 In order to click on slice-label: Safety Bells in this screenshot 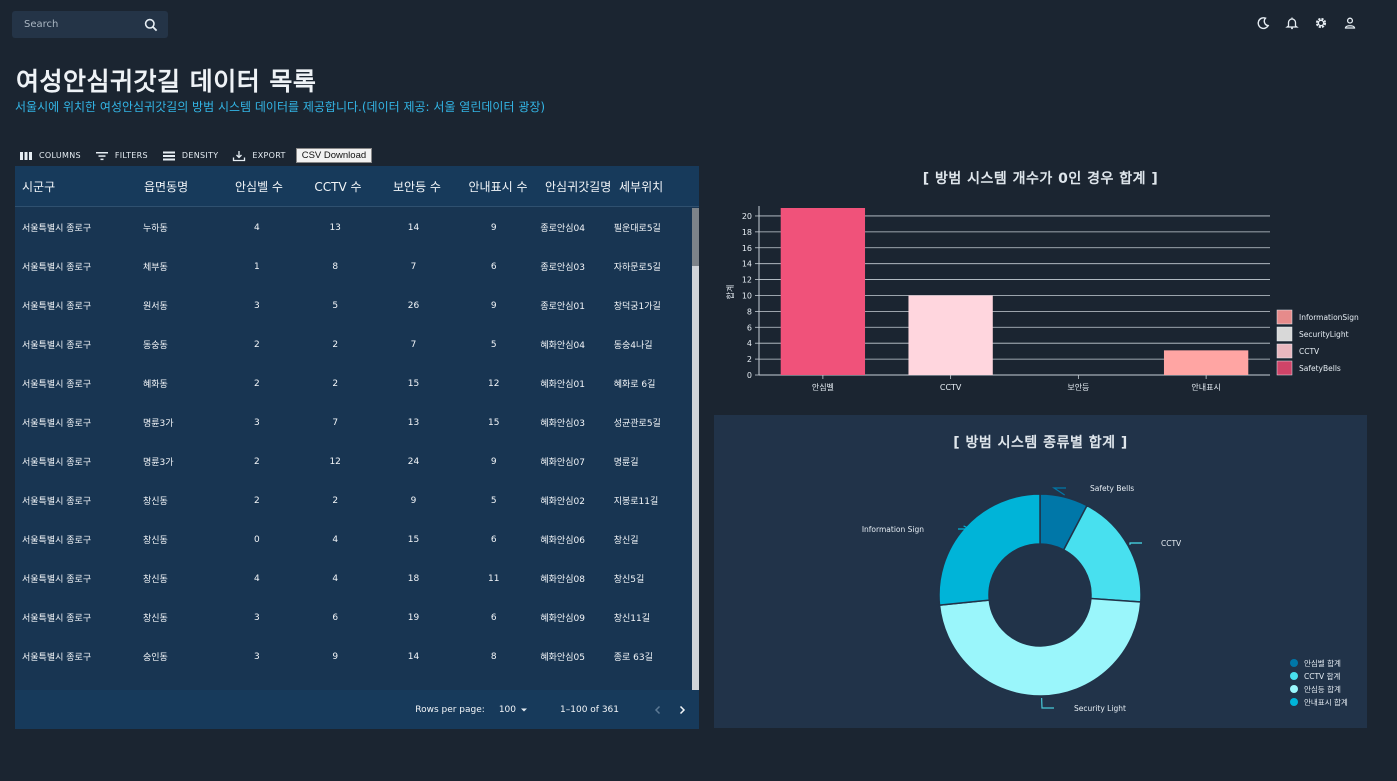, I will do `click(1112, 488)`.